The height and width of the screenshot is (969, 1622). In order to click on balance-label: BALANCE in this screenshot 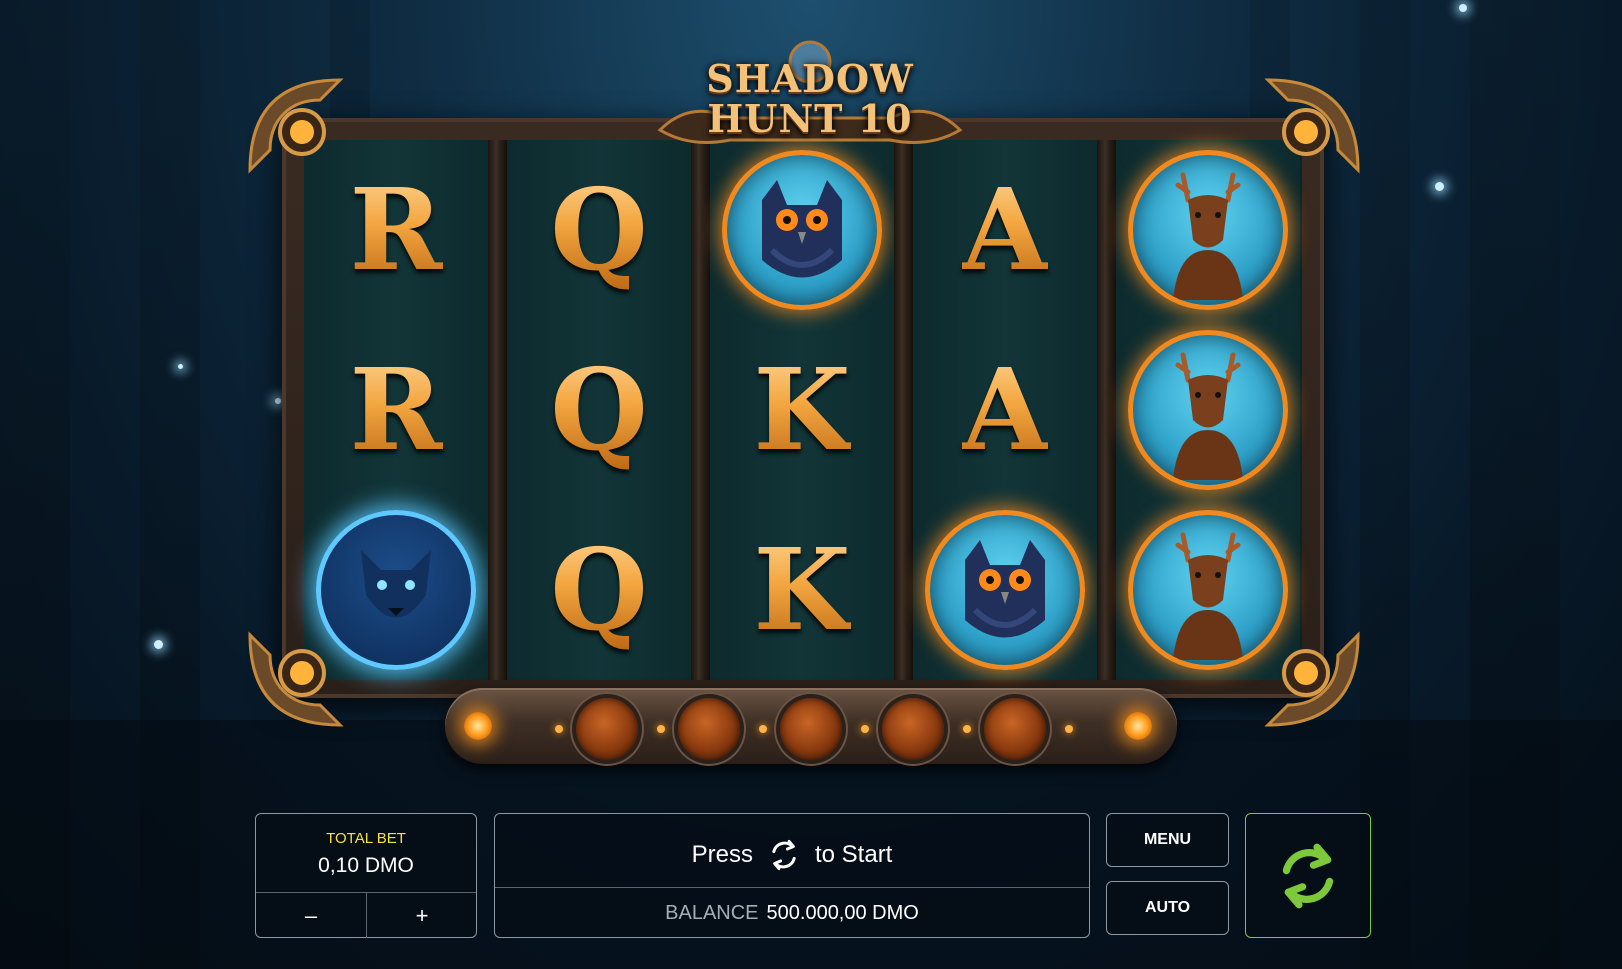, I will do `click(712, 913)`.